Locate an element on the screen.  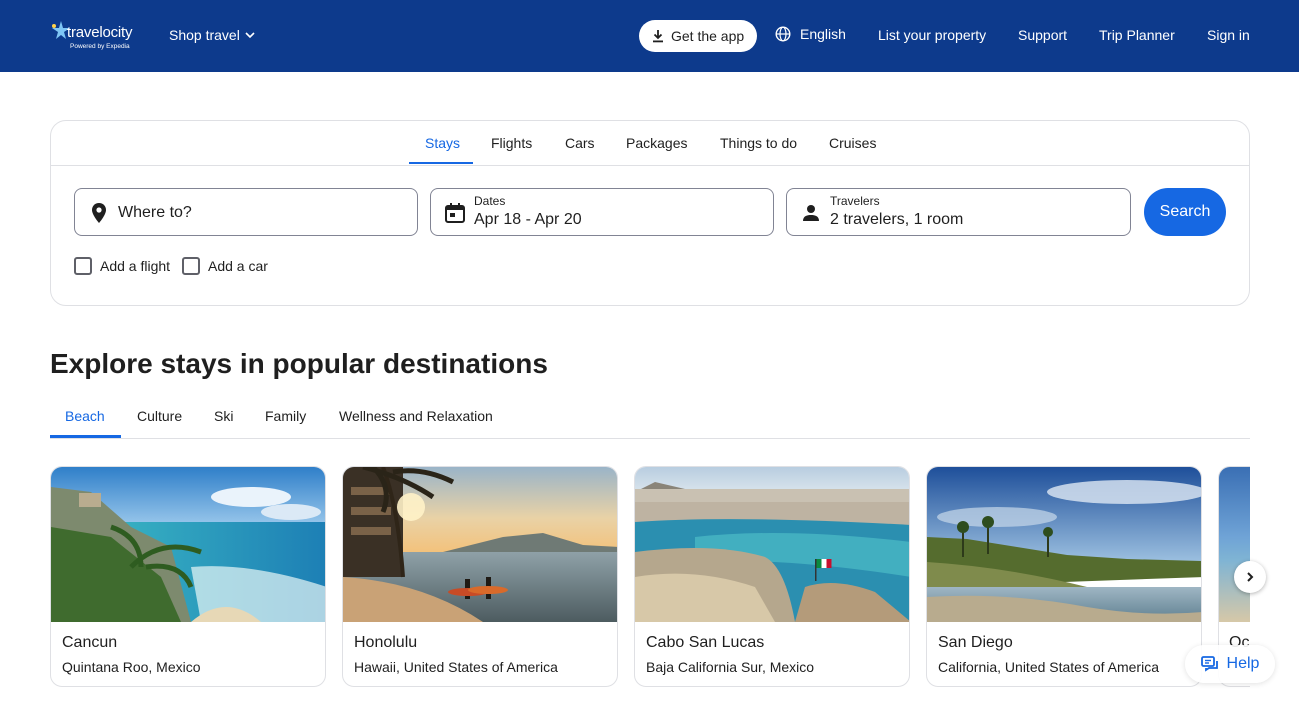
sign-in-link: Sign in is located at coordinates (1228, 35).